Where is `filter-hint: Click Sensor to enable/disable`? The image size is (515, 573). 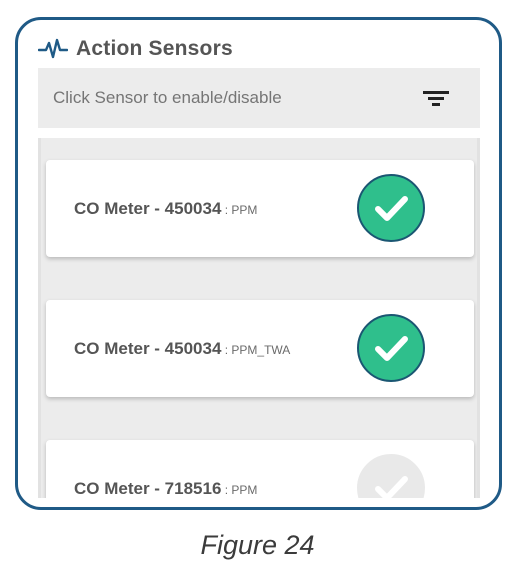 filter-hint: Click Sensor to enable/disable is located at coordinates (167, 97).